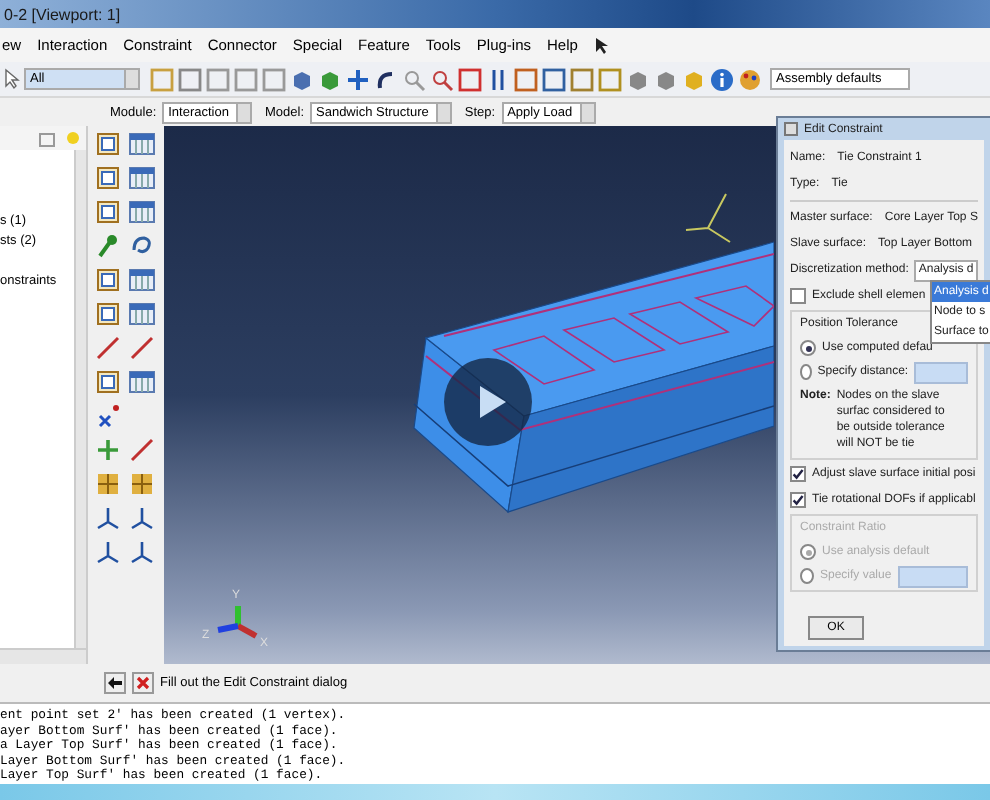  I want to click on pin-icon, so click(108, 246).